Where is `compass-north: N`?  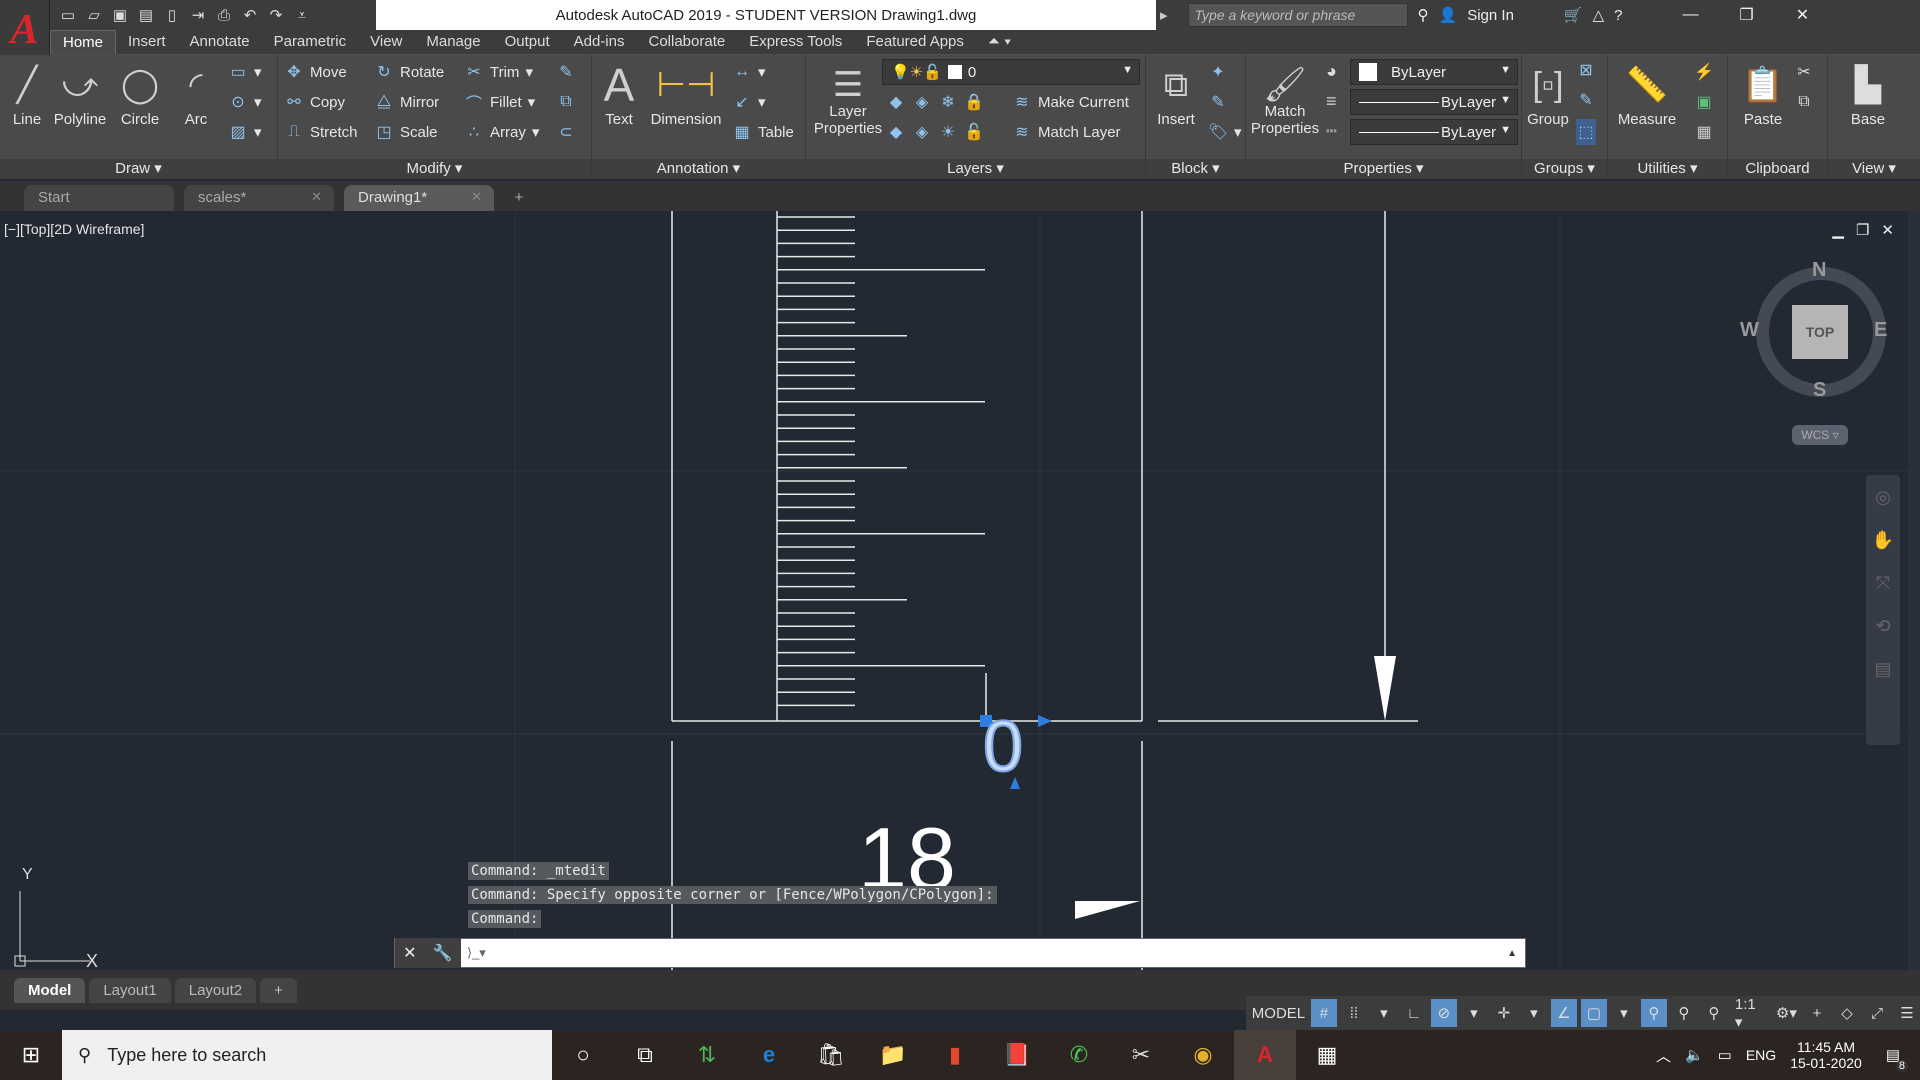
compass-north: N is located at coordinates (1819, 270).